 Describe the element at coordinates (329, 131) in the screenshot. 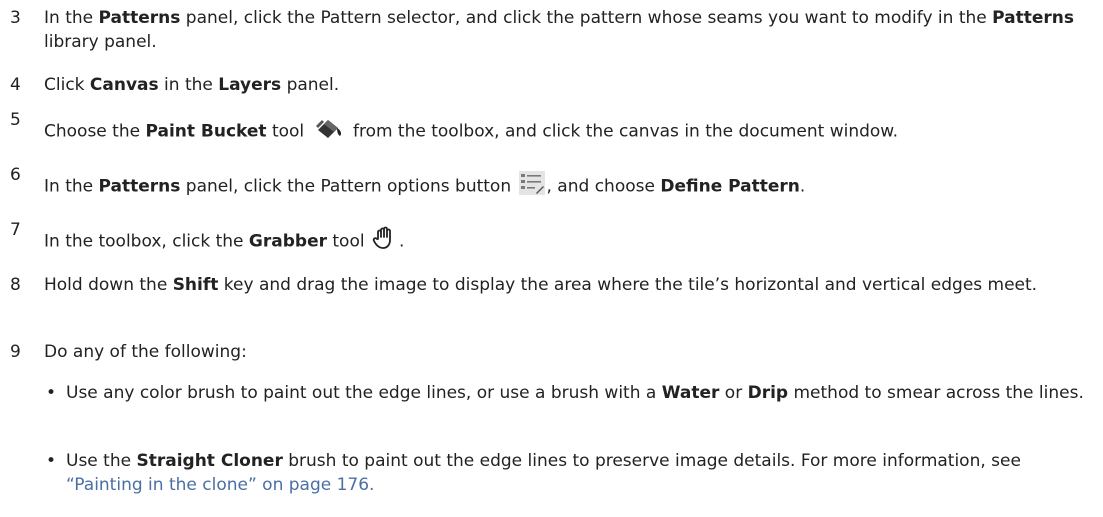

I see `paint-bucket-icon` at that location.